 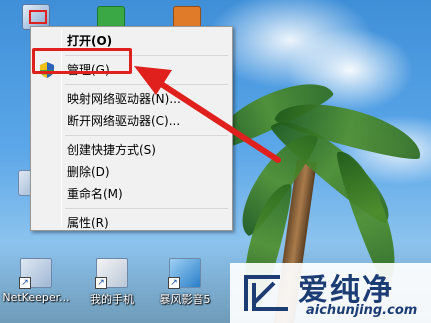 I want to click on watermark-logo-icon, so click(x=266, y=293).